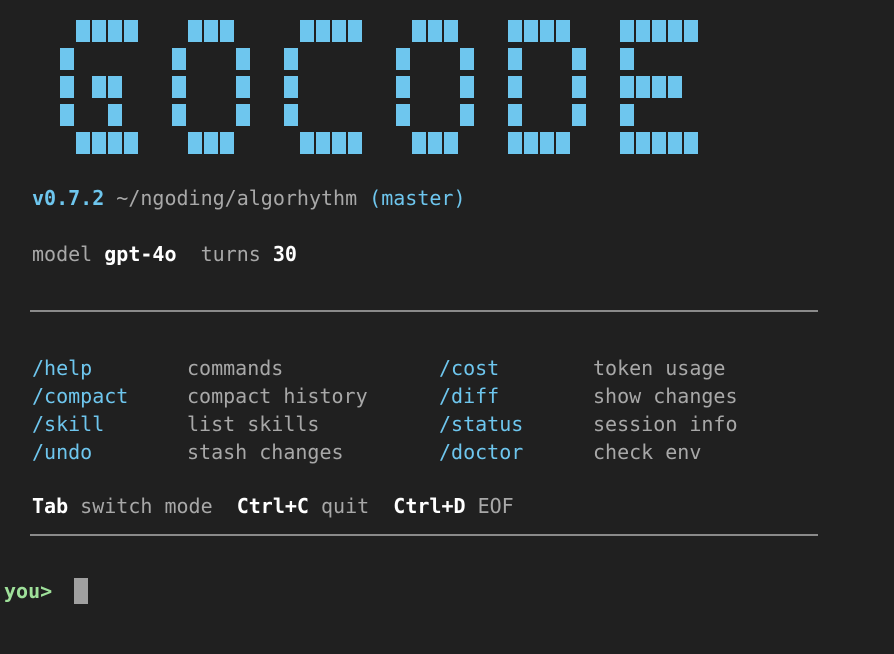  What do you see at coordinates (659, 368) in the screenshot?
I see `command-description: token usage` at bounding box center [659, 368].